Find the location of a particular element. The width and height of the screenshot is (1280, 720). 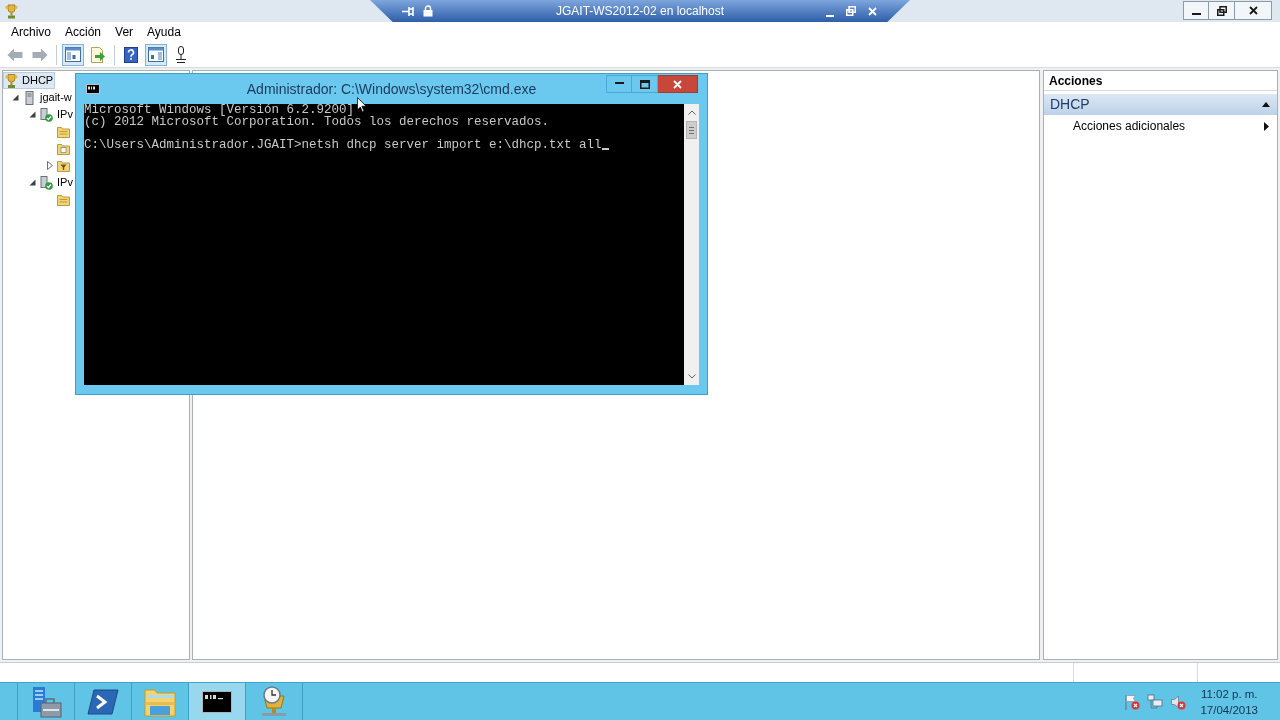

lock-icon is located at coordinates (428, 11).